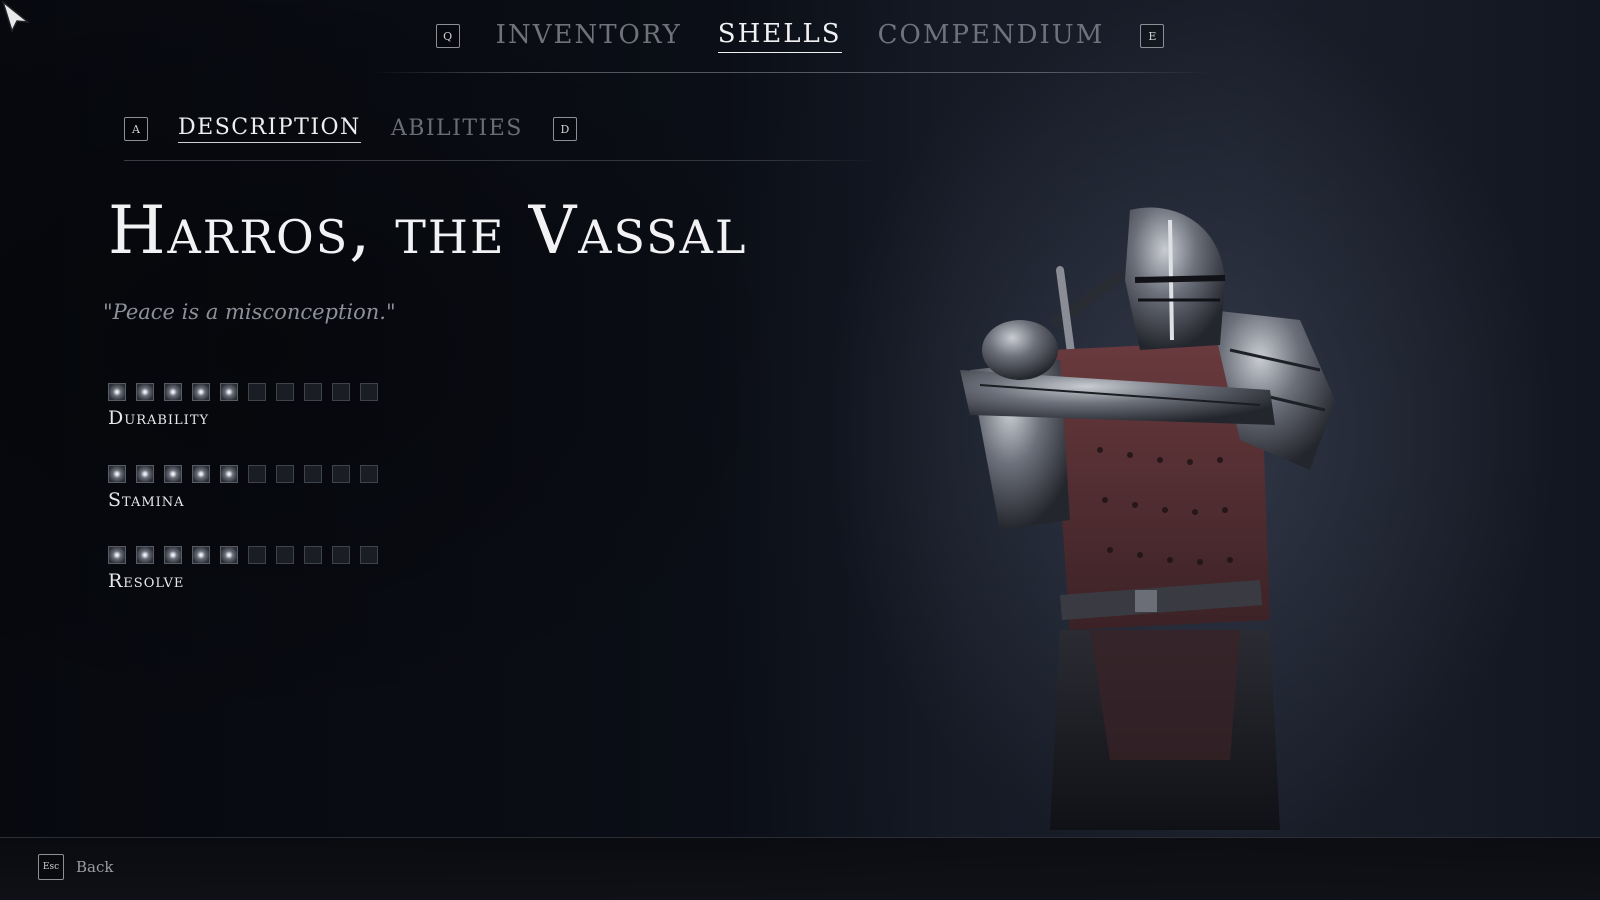 This screenshot has width=1600, height=900. What do you see at coordinates (800, 868) in the screenshot?
I see `footer-bar: Esc Back` at bounding box center [800, 868].